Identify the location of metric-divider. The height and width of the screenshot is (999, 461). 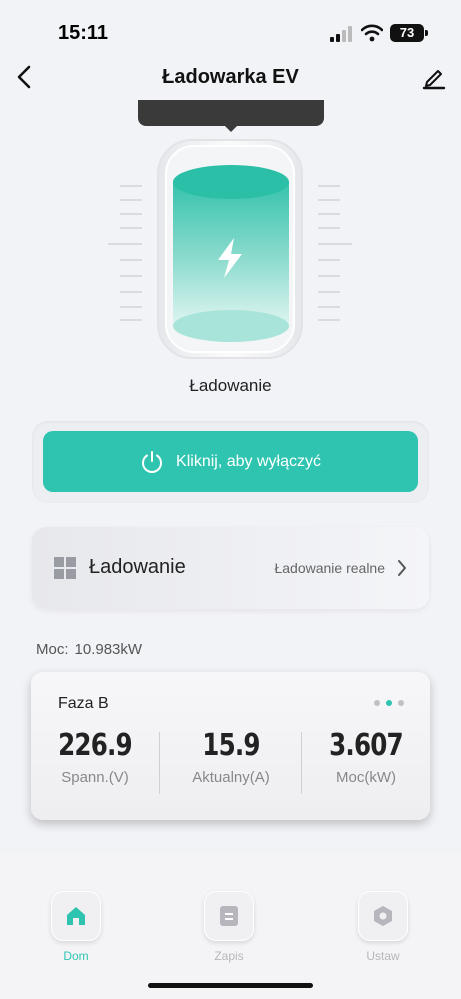
(159, 763).